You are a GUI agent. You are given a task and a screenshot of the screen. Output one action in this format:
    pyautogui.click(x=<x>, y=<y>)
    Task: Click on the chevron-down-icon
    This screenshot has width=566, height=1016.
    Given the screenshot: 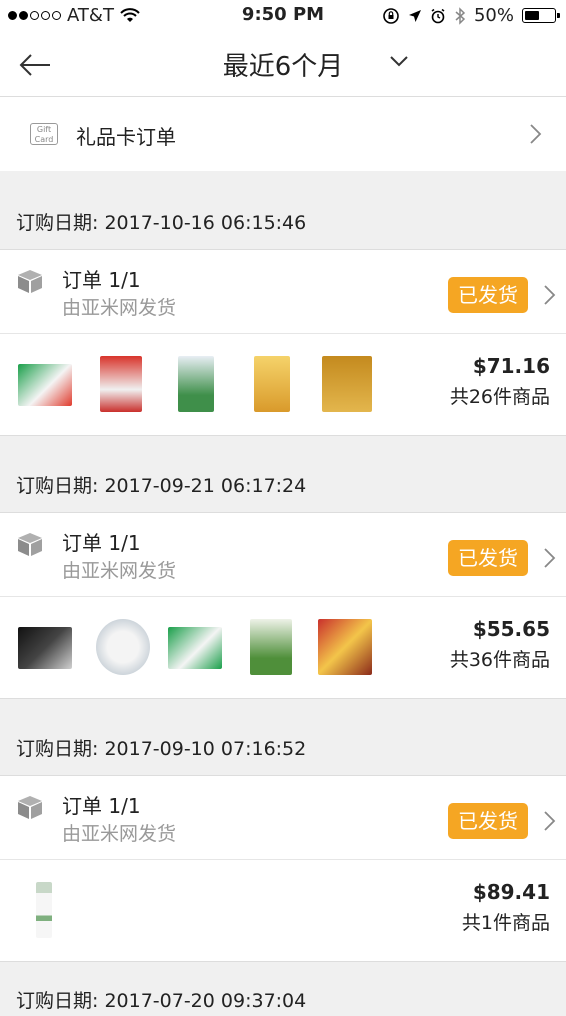 What is the action you would take?
    pyautogui.click(x=399, y=61)
    